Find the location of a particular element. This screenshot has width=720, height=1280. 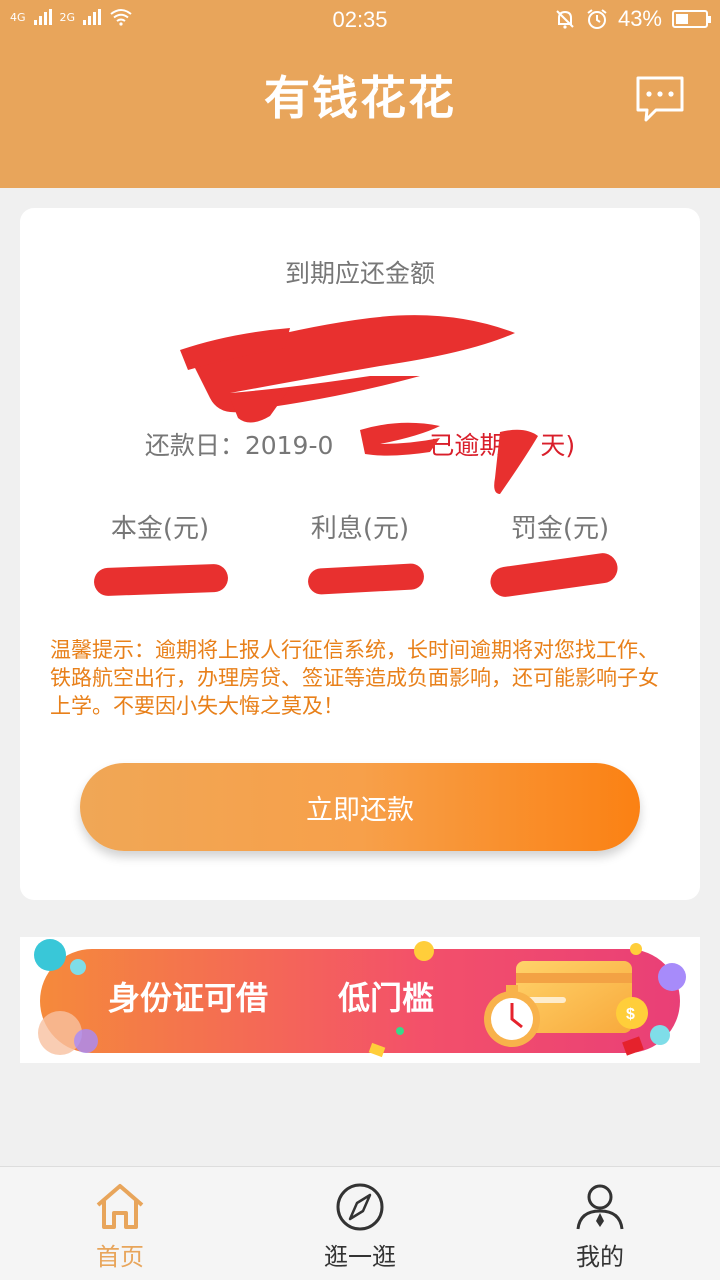

chat-bubble-icon is located at coordinates (660, 99).